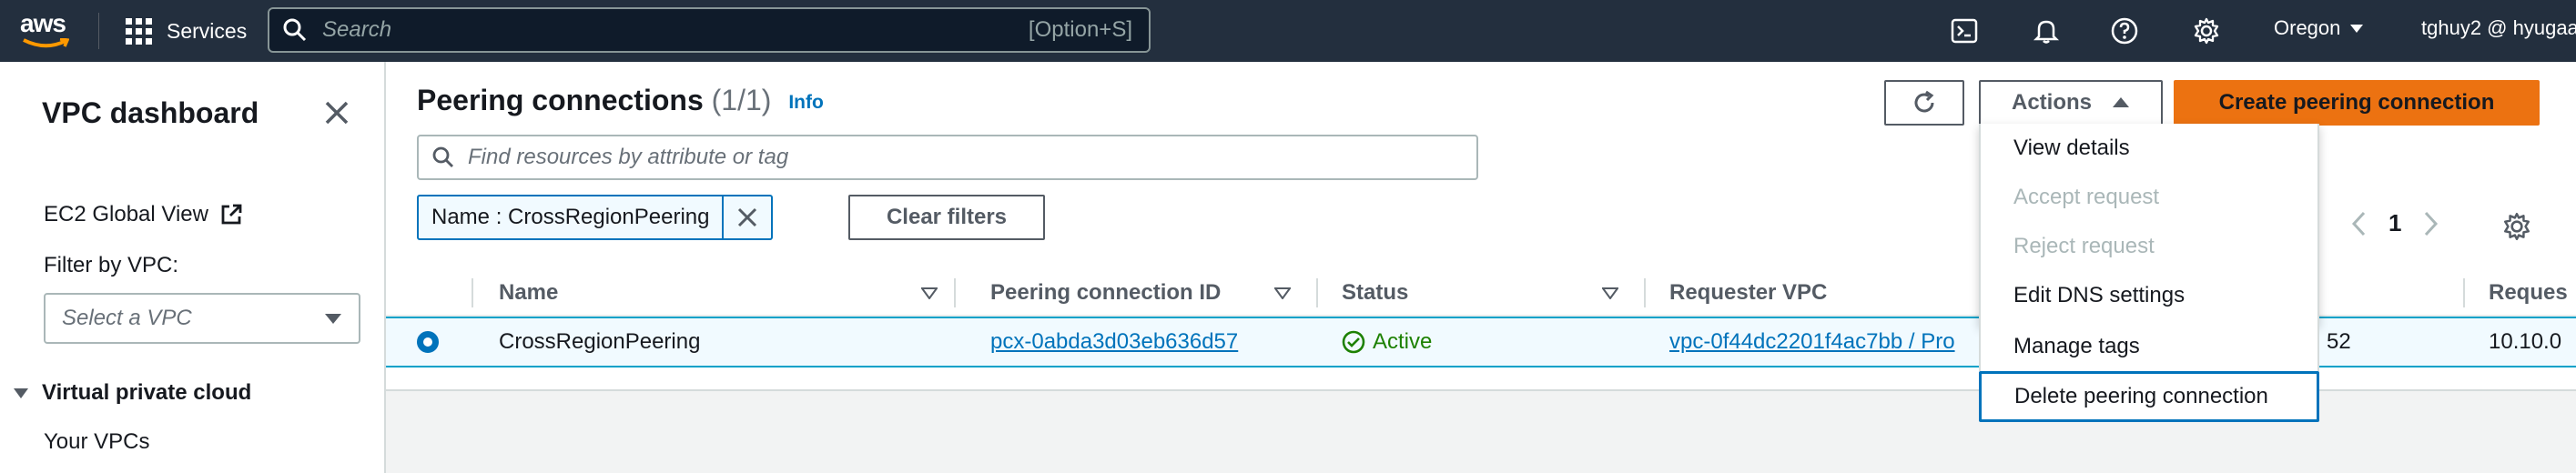 The width and height of the screenshot is (2576, 473). What do you see at coordinates (43, 23) in the screenshot?
I see `aws-logo-text: aws` at bounding box center [43, 23].